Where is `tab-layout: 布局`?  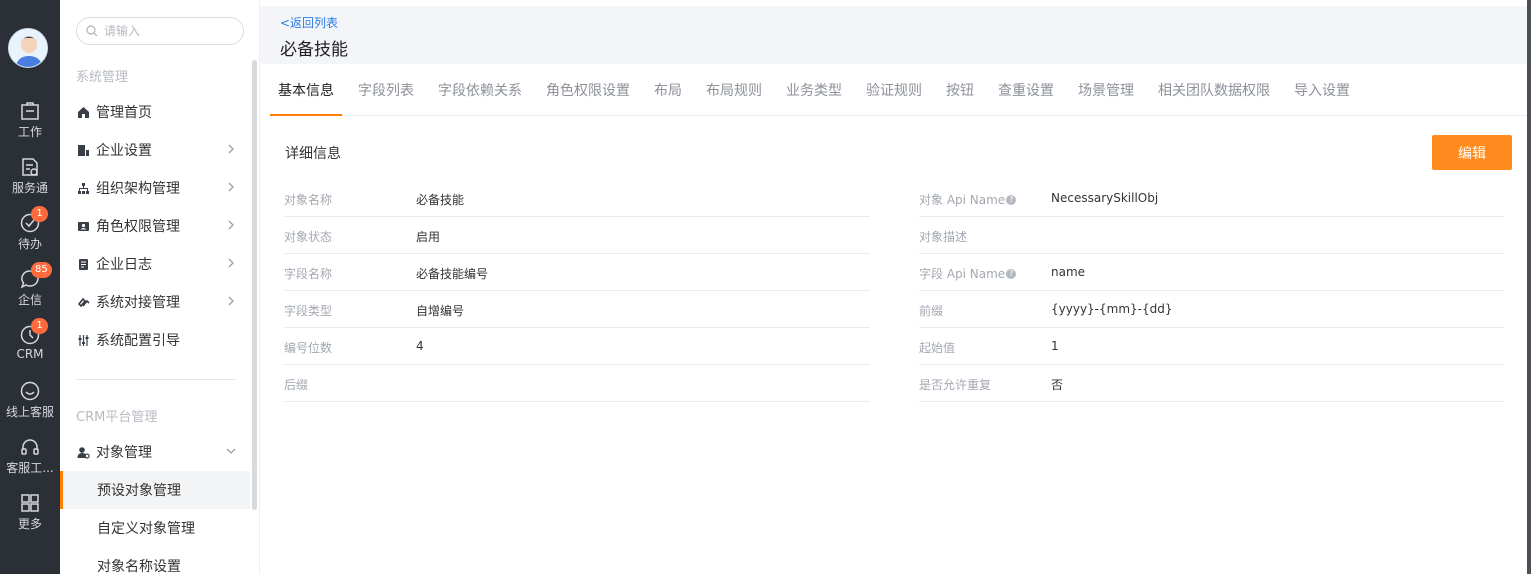 tab-layout: 布局 is located at coordinates (668, 91).